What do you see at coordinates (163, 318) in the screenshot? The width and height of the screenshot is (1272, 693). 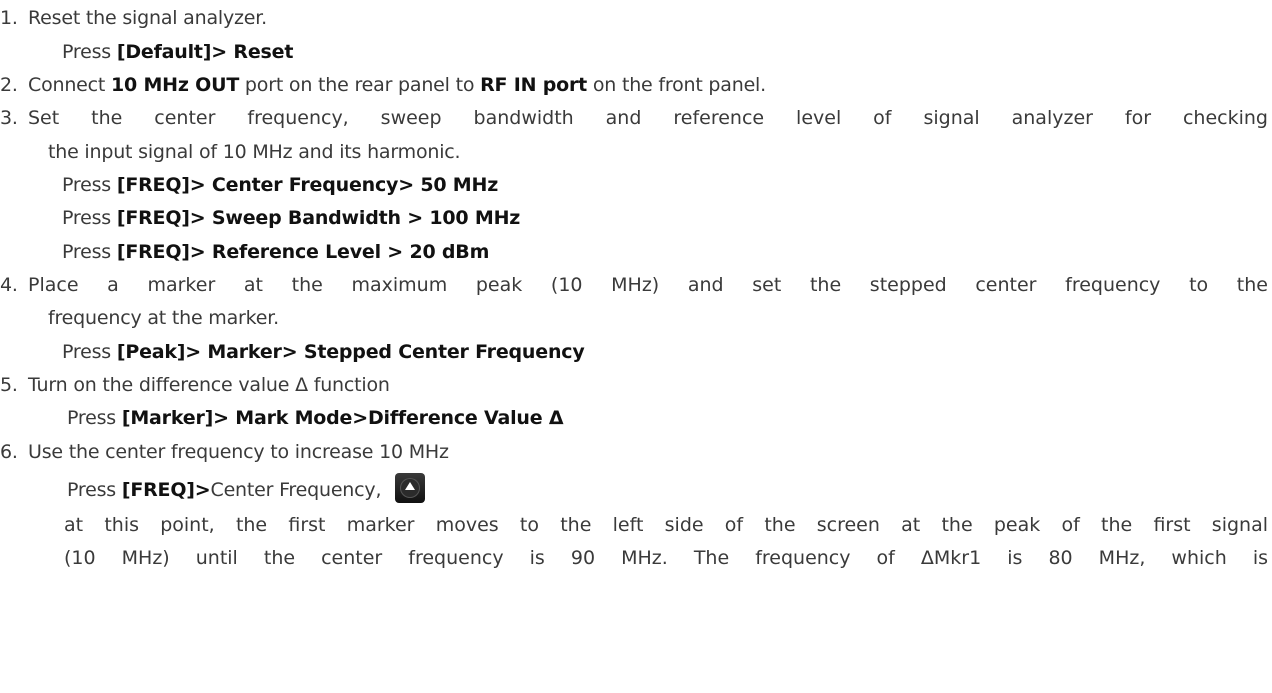 I see `step-4-line-2: frequency at the marker.` at bounding box center [163, 318].